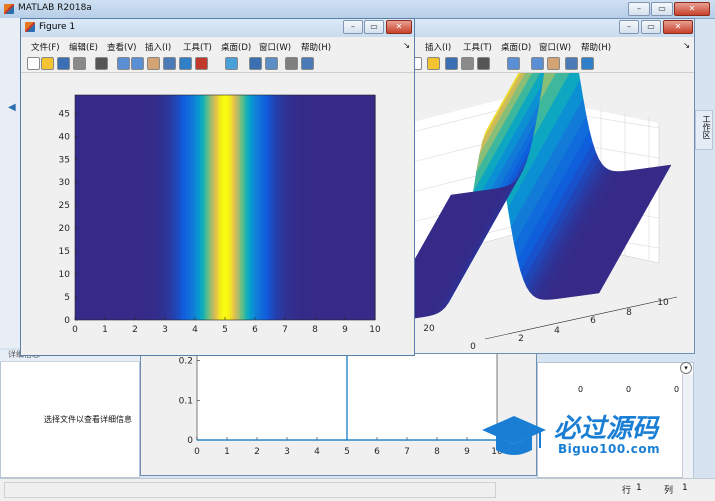  Describe the element at coordinates (64, 114) in the screenshot. I see `y-tick-label: 45` at that location.